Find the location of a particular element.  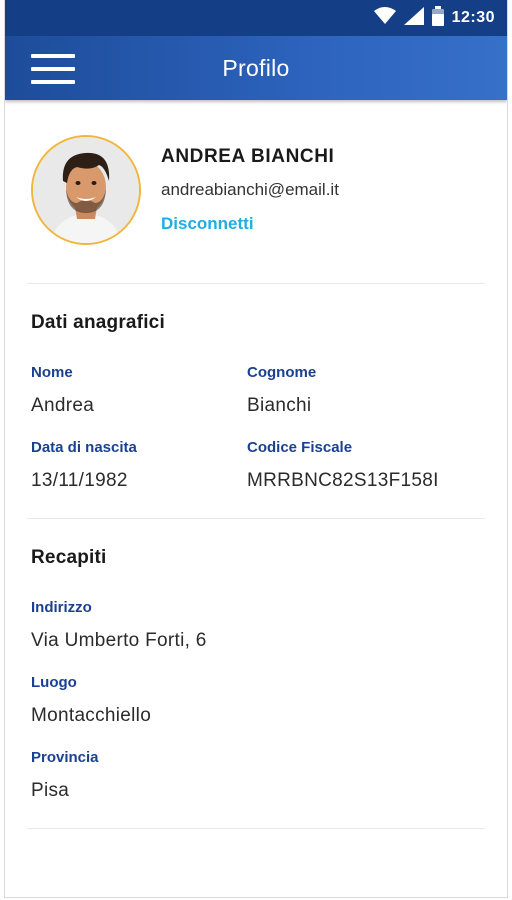

field-value: 13/11/1982 is located at coordinates (79, 480).